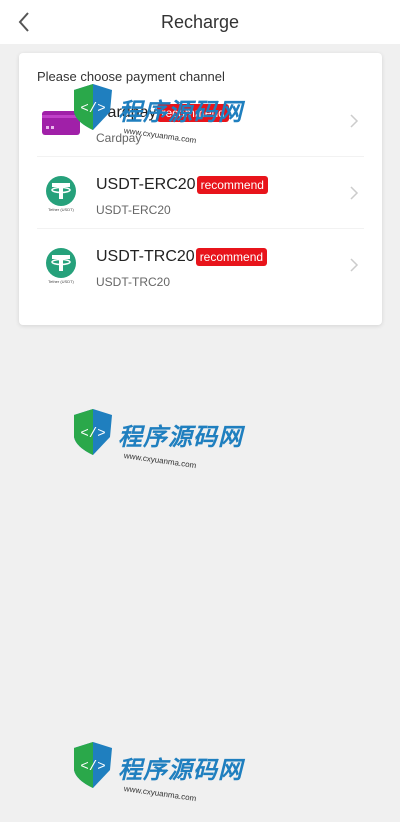 This screenshot has height=822, width=400. Describe the element at coordinates (200, 123) in the screenshot. I see `channel-item-cardpay: Cardpay recommend Cardpay` at that location.